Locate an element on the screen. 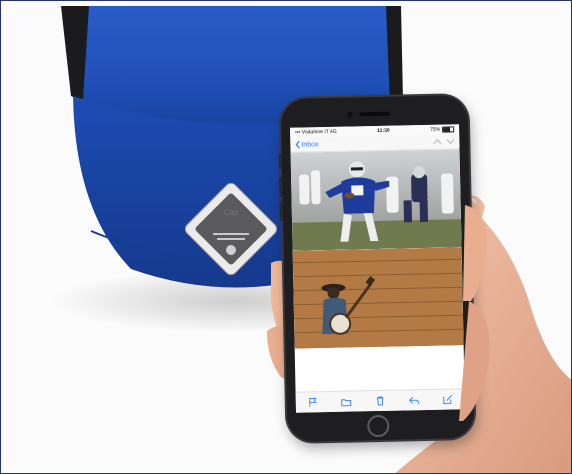  reply-icon is located at coordinates (414, 400).